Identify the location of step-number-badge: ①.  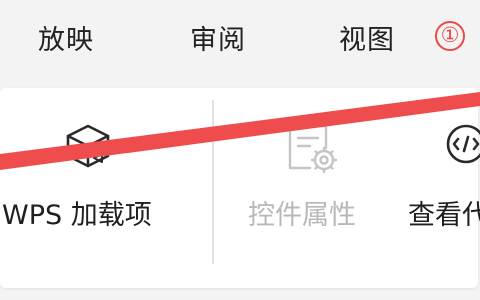
(450, 36).